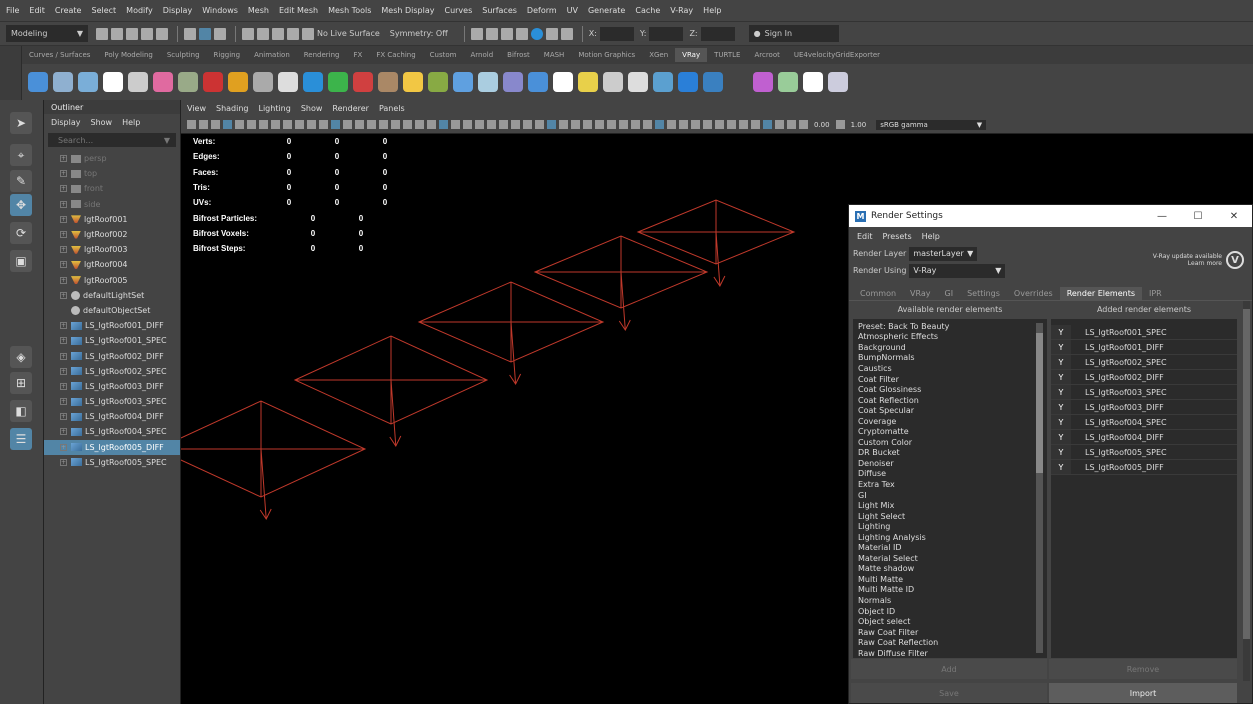 The image size is (1253, 704). Describe the element at coordinates (112, 204) in the screenshot. I see `outliner-item: + side` at that location.